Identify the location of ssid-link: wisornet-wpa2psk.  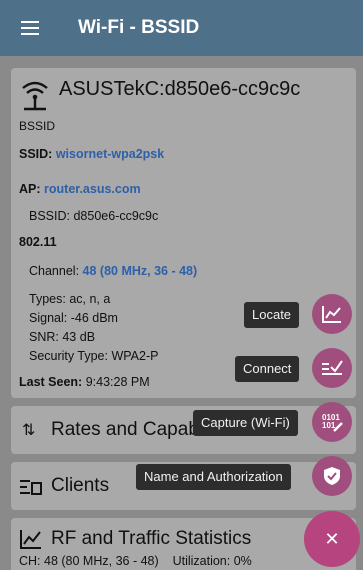
(110, 154).